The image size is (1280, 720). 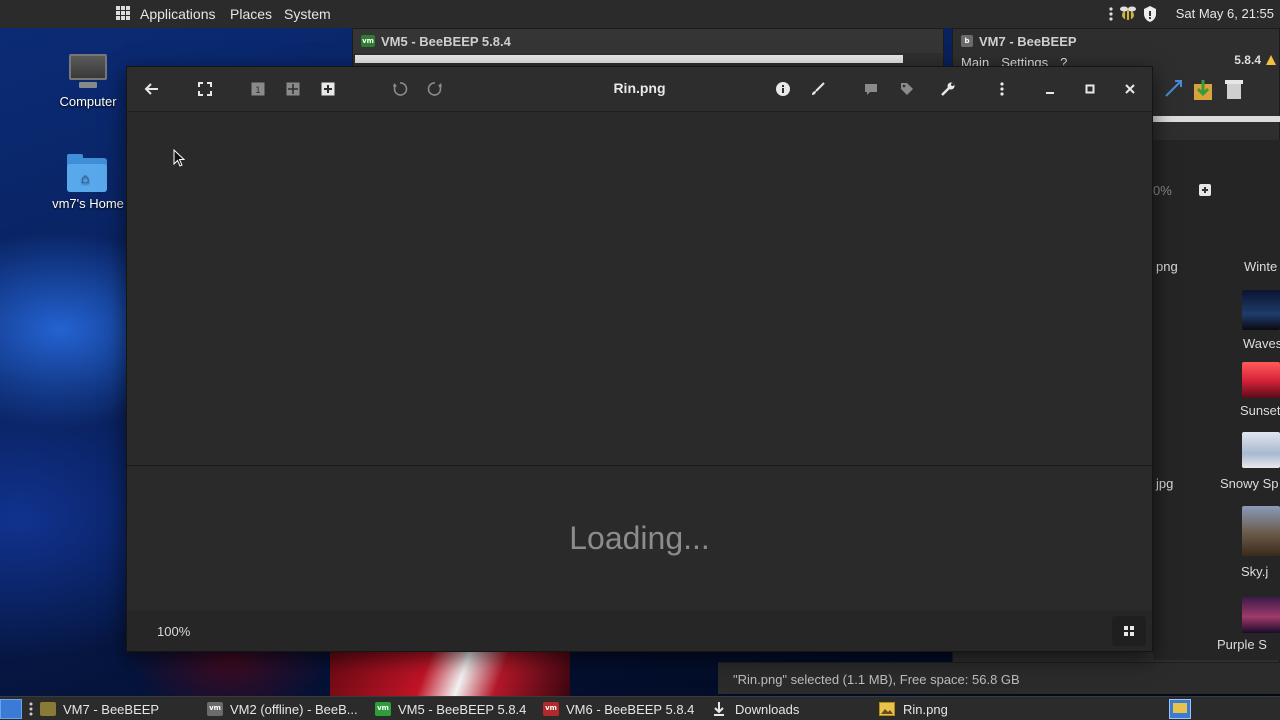 I want to click on window-vm7-title: VM7 - BeeBEEP, so click(x=1028, y=41).